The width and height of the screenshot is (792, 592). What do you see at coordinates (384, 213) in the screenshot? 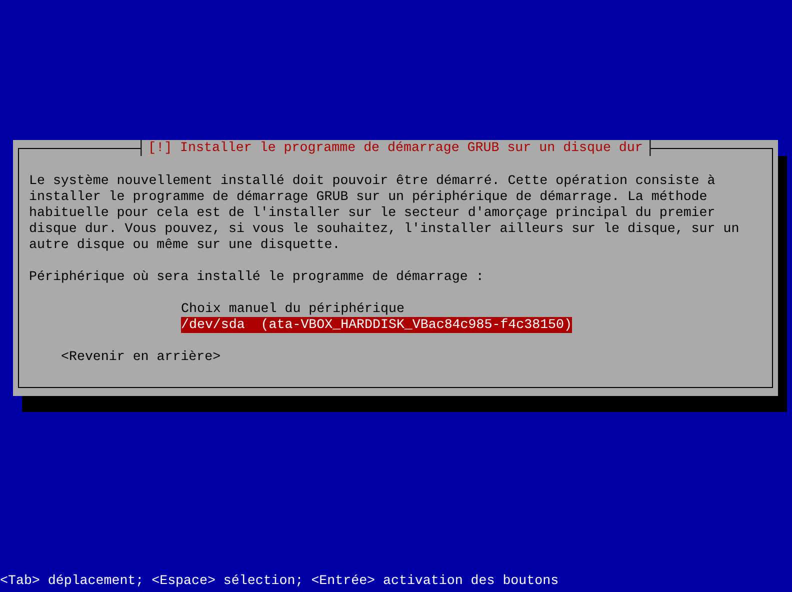
I see `message-text: Le système nouvellement installé doit pouvoir être démarré. Cette opération consiste à installer le programme de démarrage GRUB sur un périphérique de démarrage. La méthode habituelle pour cela est de l'installer sur le secteur d'amorçage principal du premier disque dur. Vous pouvez, si vous le souhaitez, l'installer ailleurs sur le disque, sur un autre disque ou même sur une disquette.` at bounding box center [384, 213].